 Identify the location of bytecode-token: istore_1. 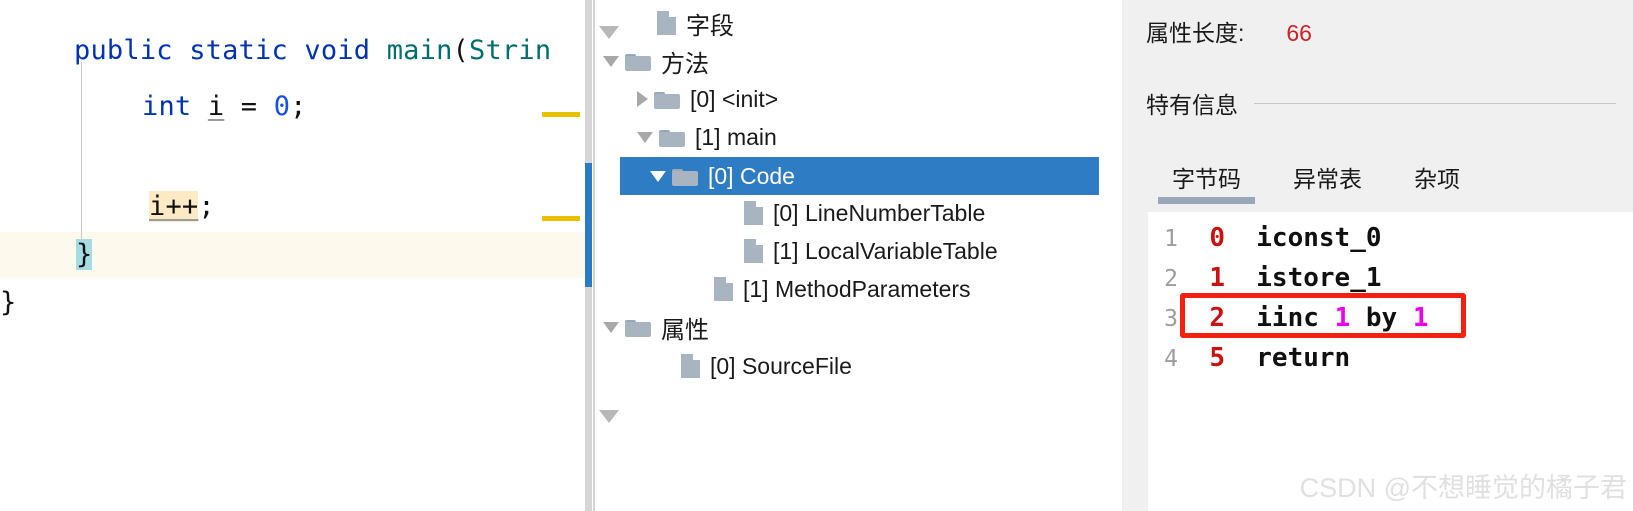
(1319, 278).